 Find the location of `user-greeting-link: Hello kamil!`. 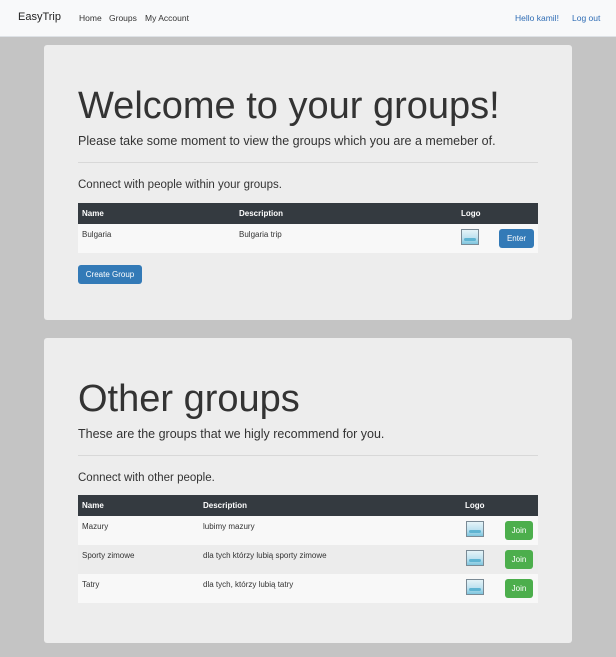

user-greeting-link: Hello kamil! is located at coordinates (537, 18).